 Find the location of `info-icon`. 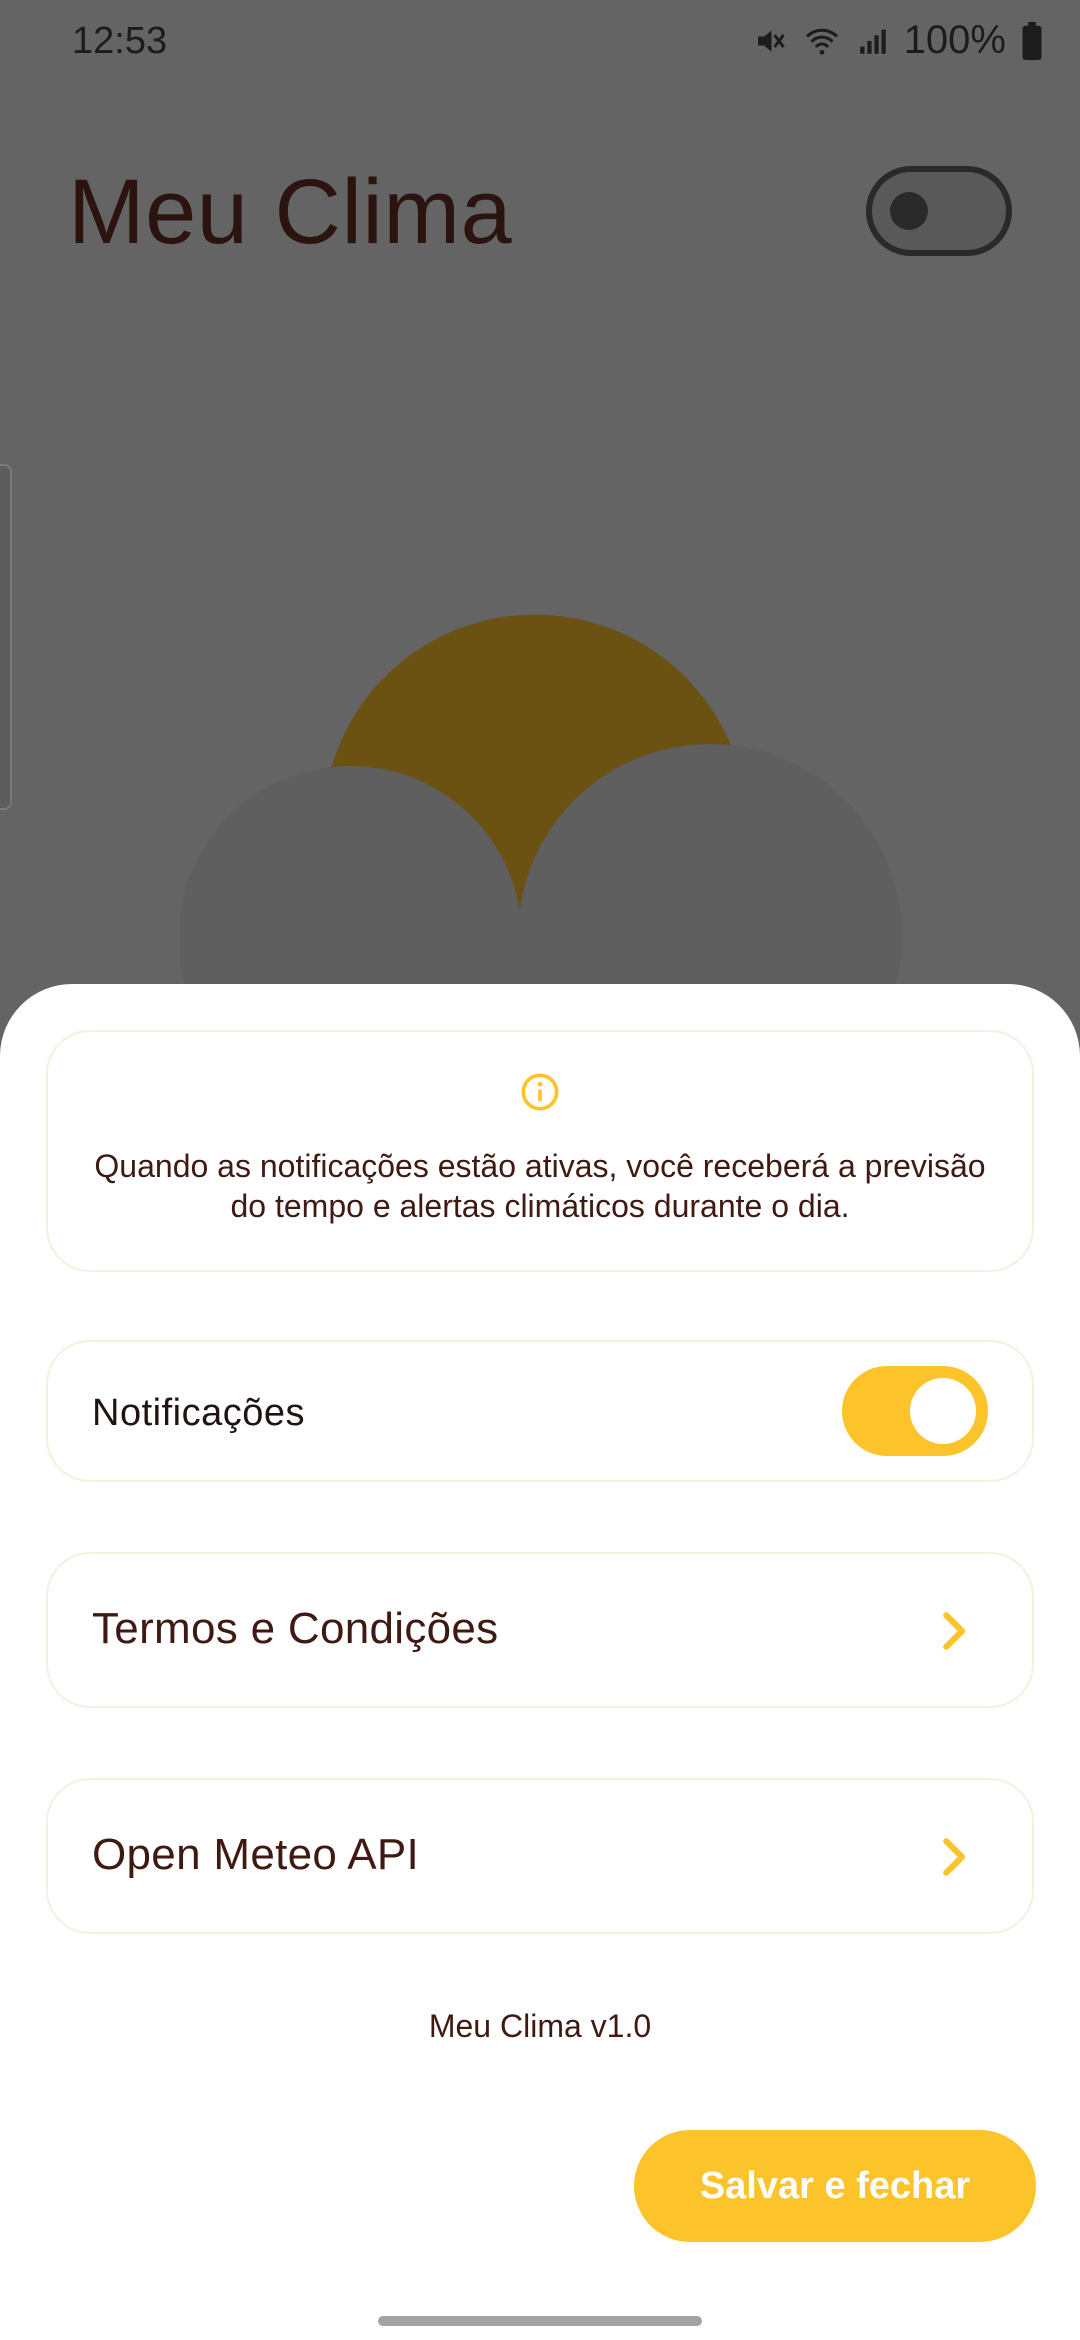

info-icon is located at coordinates (540, 1092).